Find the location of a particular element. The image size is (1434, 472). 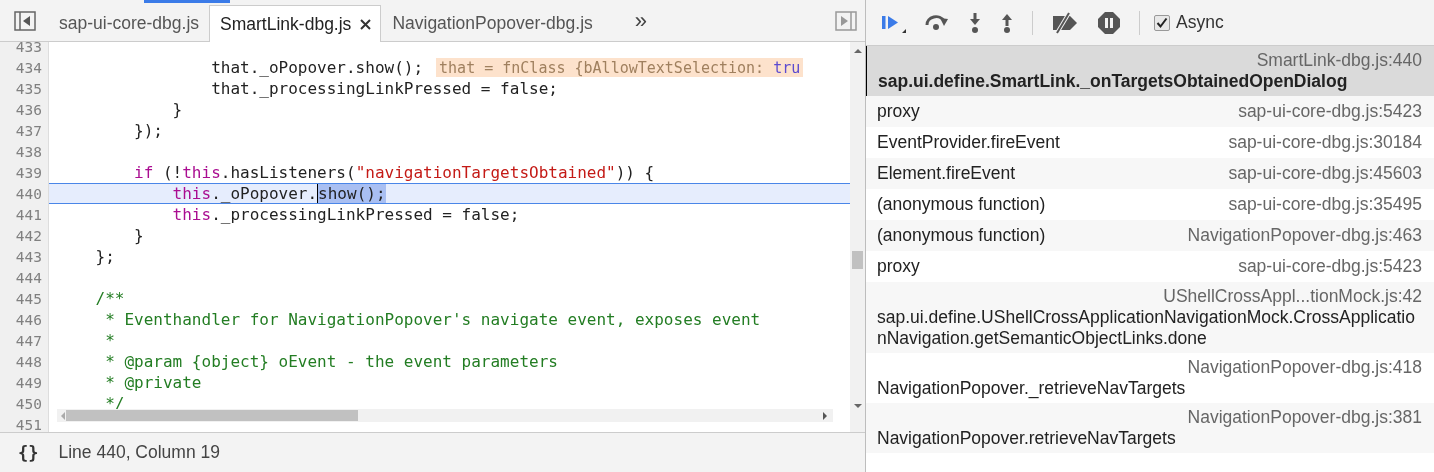

call-frame: proxy sap-ui-core-dbg.js:5423 is located at coordinates (1150, 111).